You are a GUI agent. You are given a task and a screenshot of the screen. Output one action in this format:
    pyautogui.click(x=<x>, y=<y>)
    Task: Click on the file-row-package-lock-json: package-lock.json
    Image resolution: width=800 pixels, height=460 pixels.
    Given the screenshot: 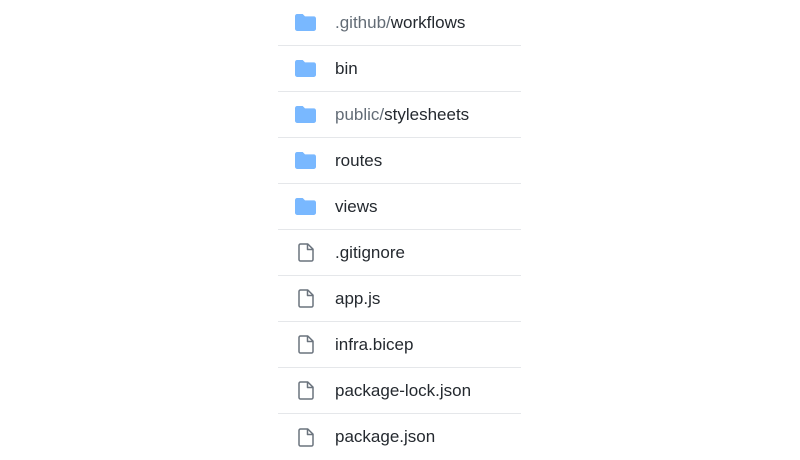 What is the action you would take?
    pyautogui.click(x=399, y=391)
    